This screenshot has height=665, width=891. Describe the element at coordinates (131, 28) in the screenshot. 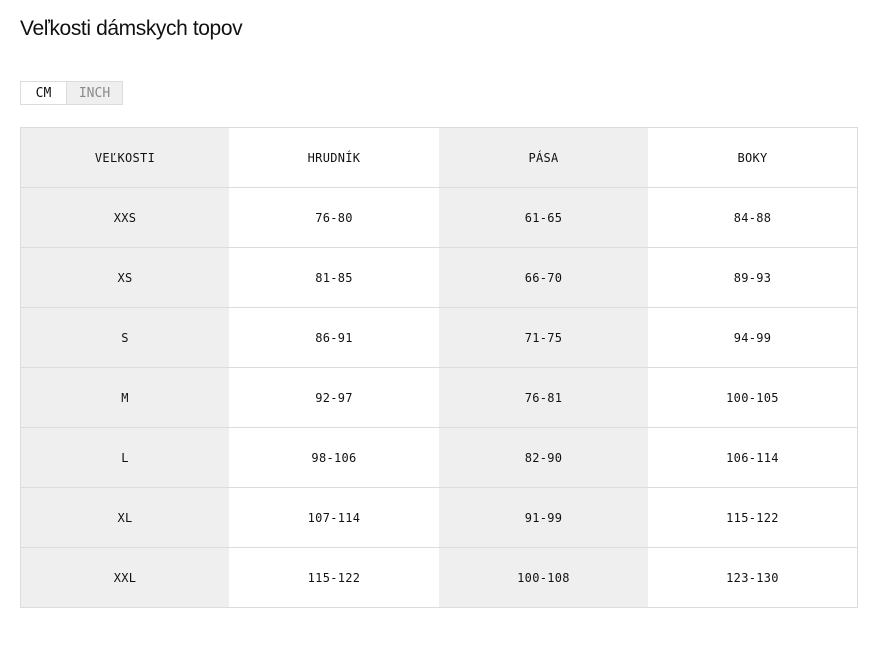

I see `page-title: Veľkosti dámskych topov` at that location.